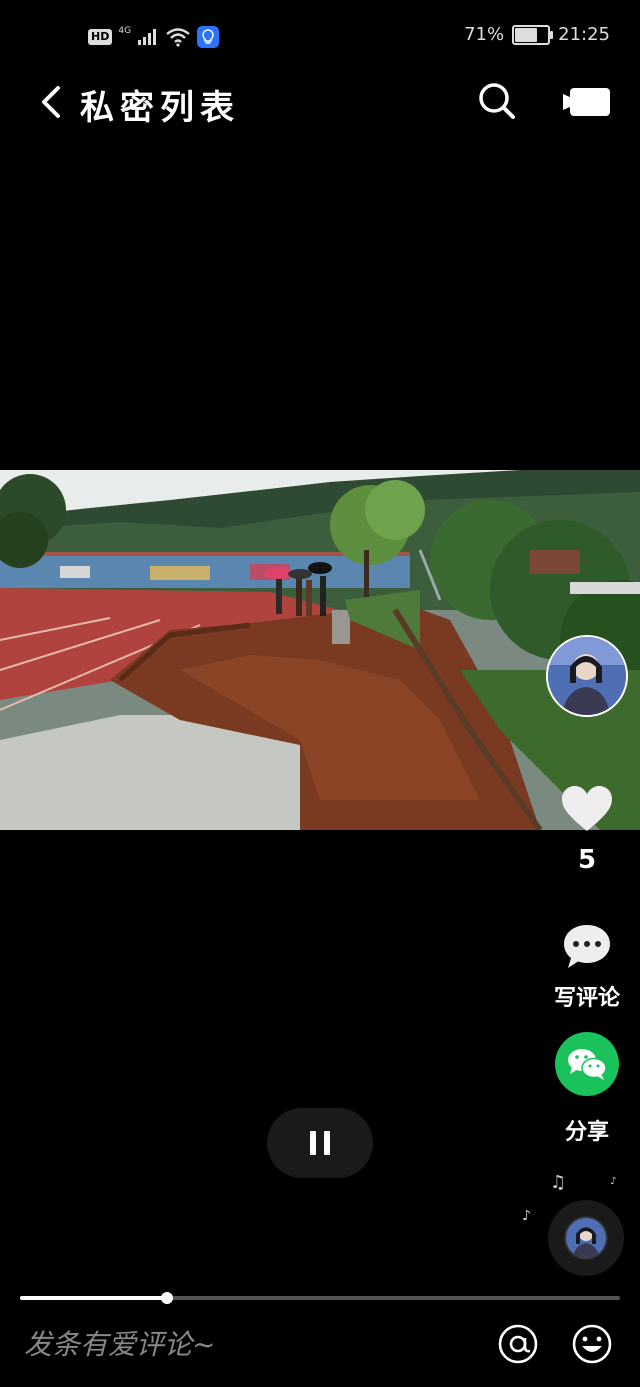 The height and width of the screenshot is (1387, 640). I want to click on clock: 21:25, so click(584, 34).